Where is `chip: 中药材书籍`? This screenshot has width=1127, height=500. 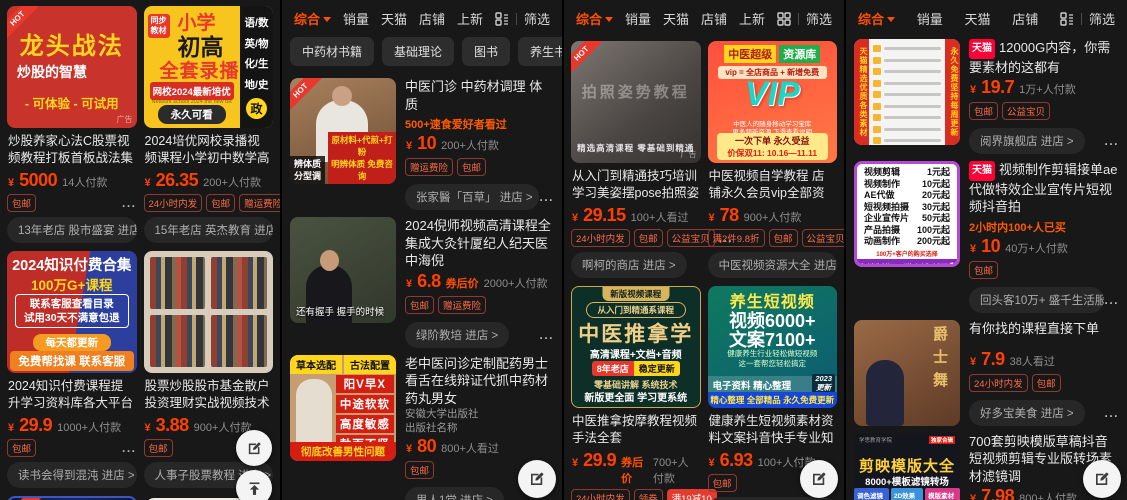
chip: 中药材书籍 is located at coordinates (332, 51).